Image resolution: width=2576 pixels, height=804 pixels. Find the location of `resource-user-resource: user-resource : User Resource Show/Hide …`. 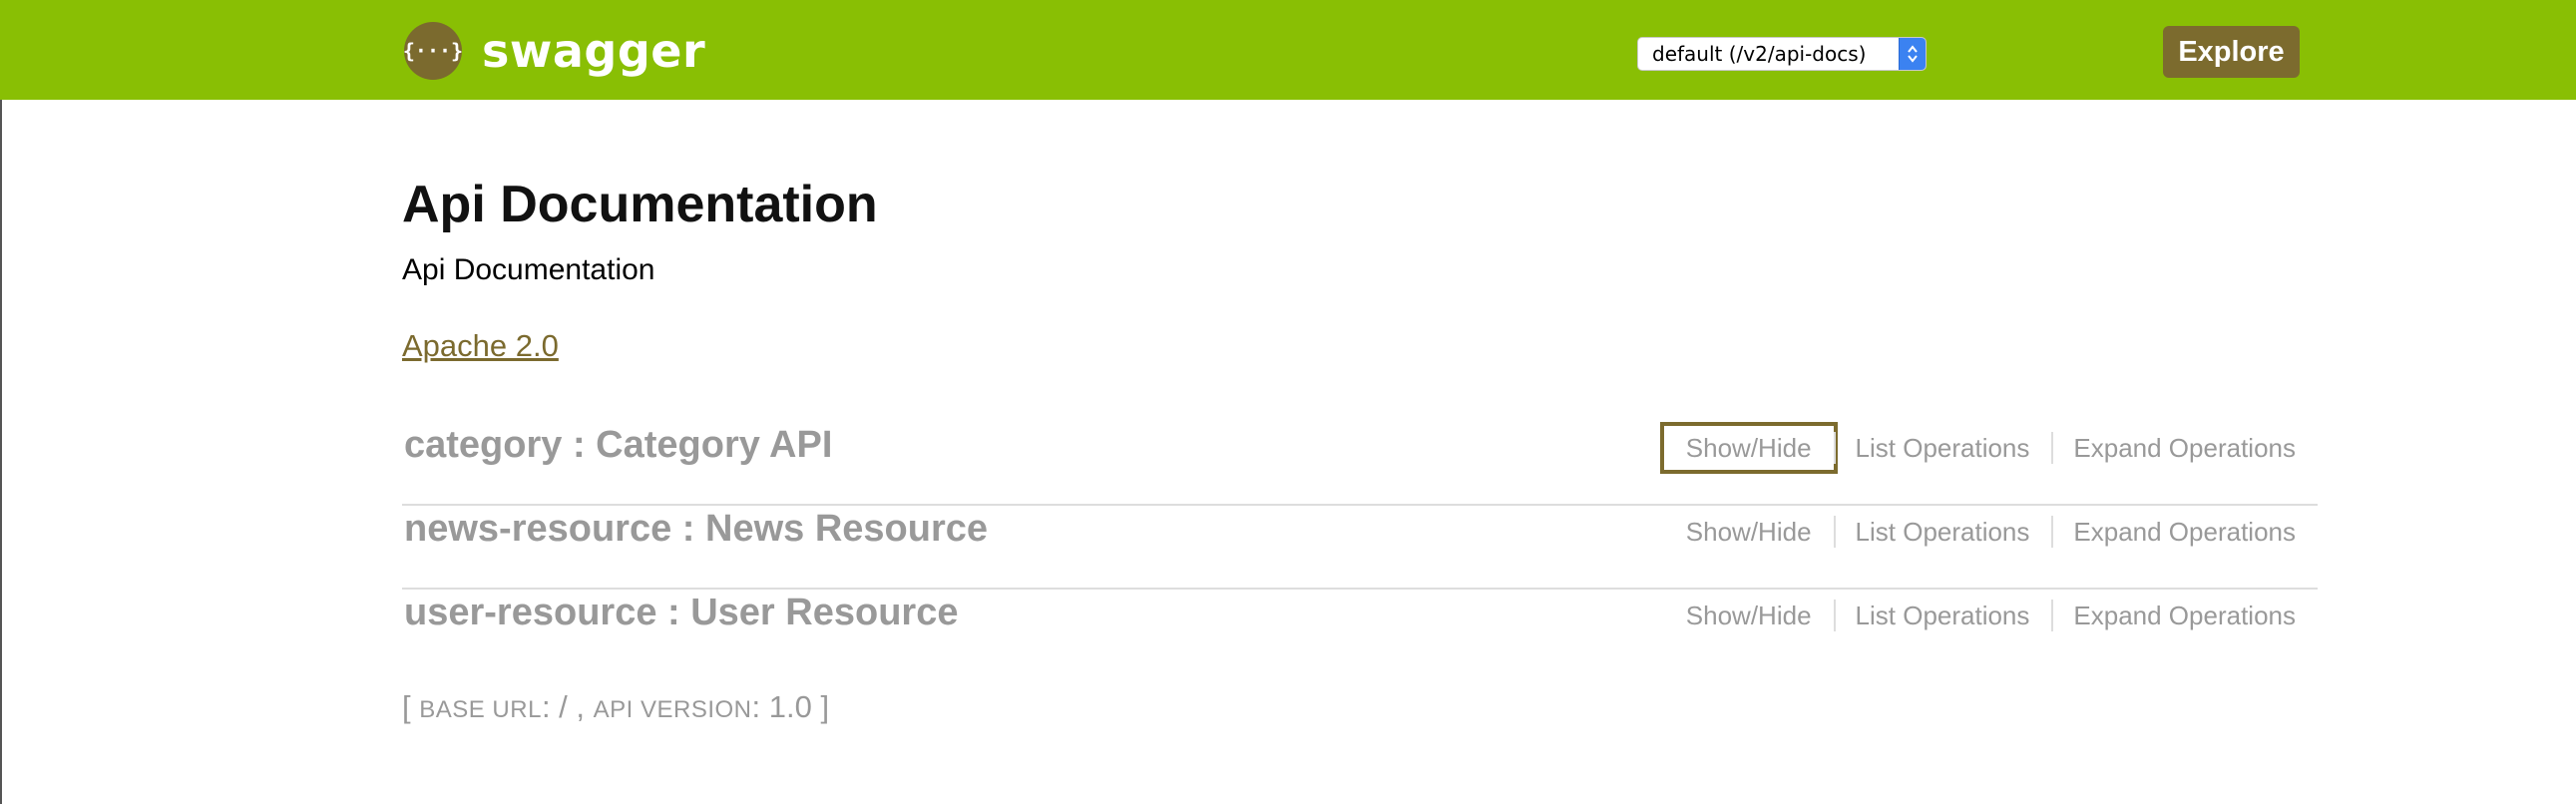

resource-user-resource: user-resource : User Resource Show/Hide … is located at coordinates (1360, 629).